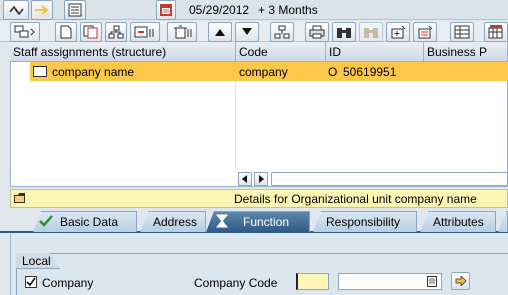 This screenshot has width=508, height=295. I want to click on company-code-label: Company Code, so click(236, 283).